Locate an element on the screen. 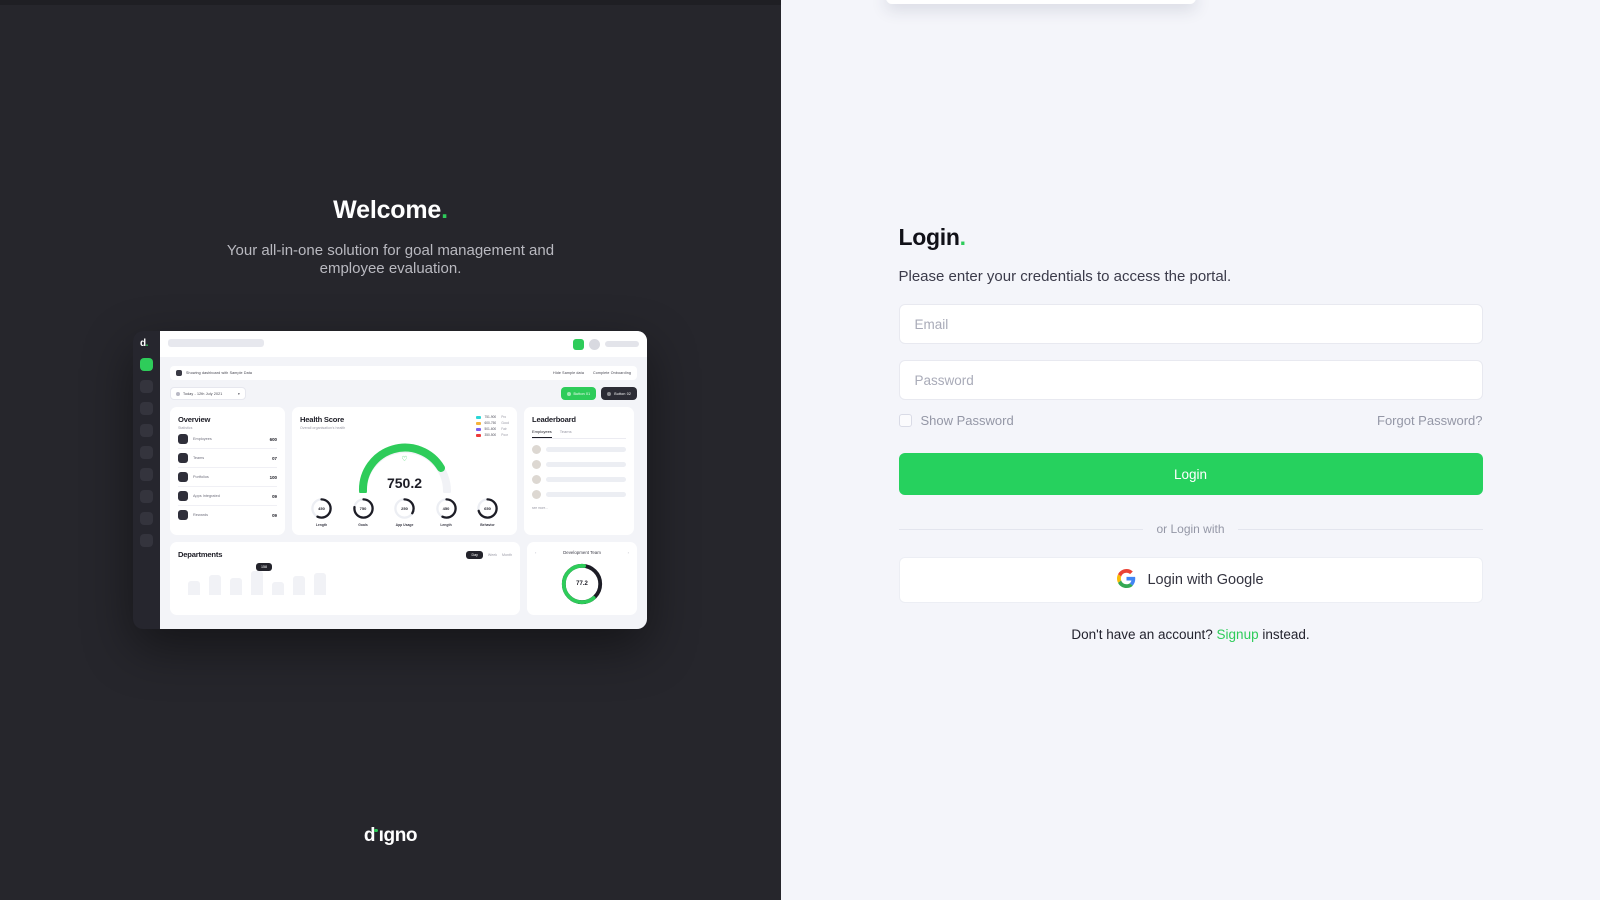 The image size is (1600, 900). preview-departments-header: Departments Day Week Month is located at coordinates (345, 554).